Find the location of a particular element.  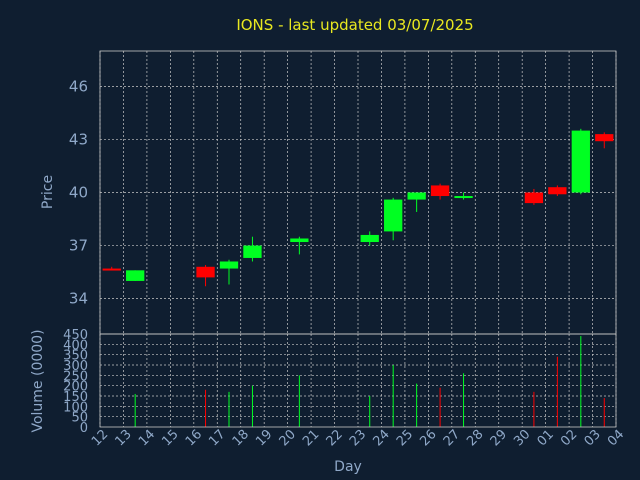

x-axis-label: Day is located at coordinates (348, 467).